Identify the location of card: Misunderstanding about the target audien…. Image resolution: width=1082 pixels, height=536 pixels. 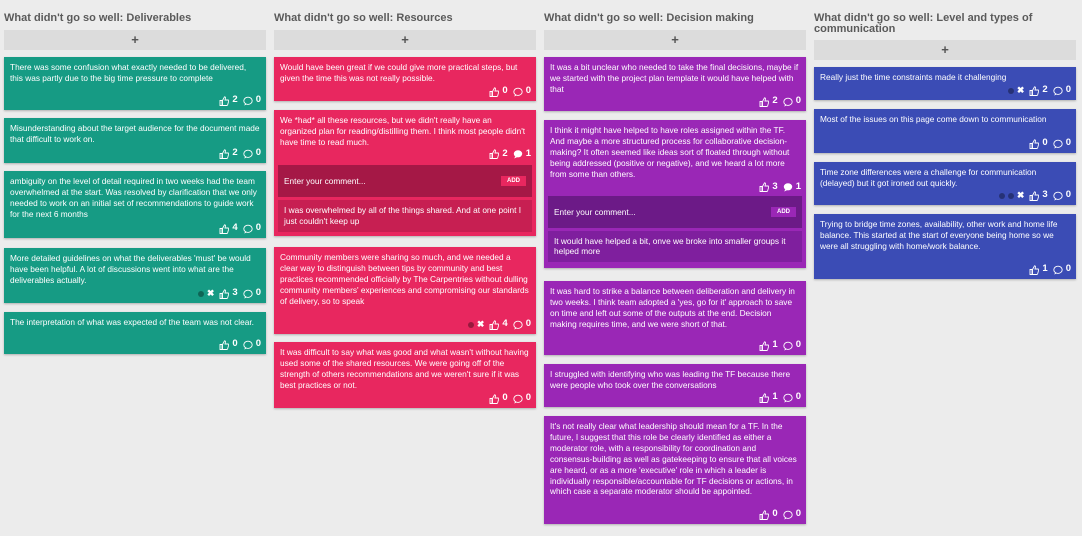
(135, 140).